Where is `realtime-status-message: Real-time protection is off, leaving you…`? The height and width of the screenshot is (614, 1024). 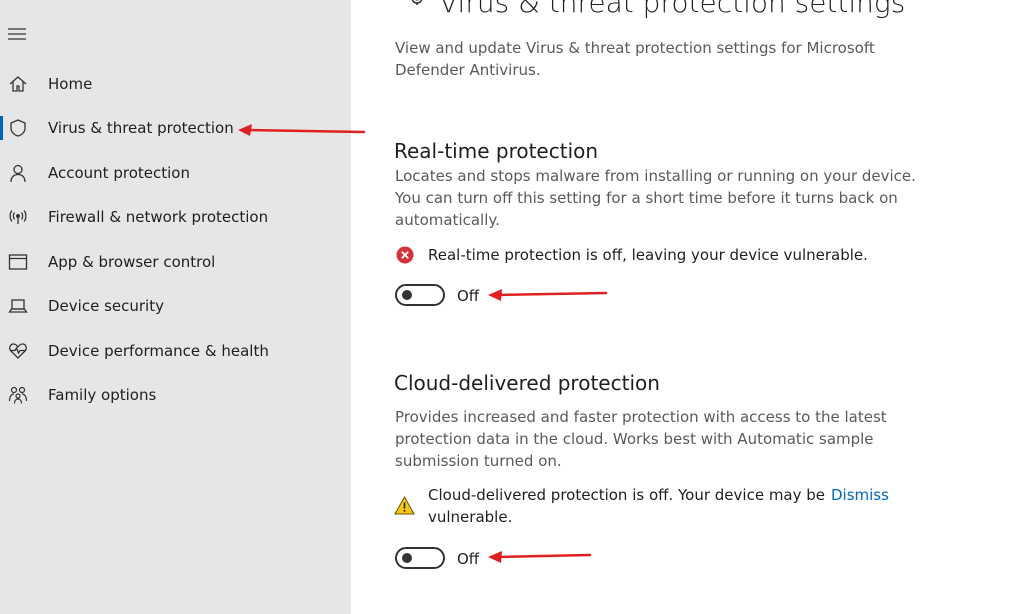 realtime-status-message: Real-time protection is off, leaving you… is located at coordinates (648, 255).